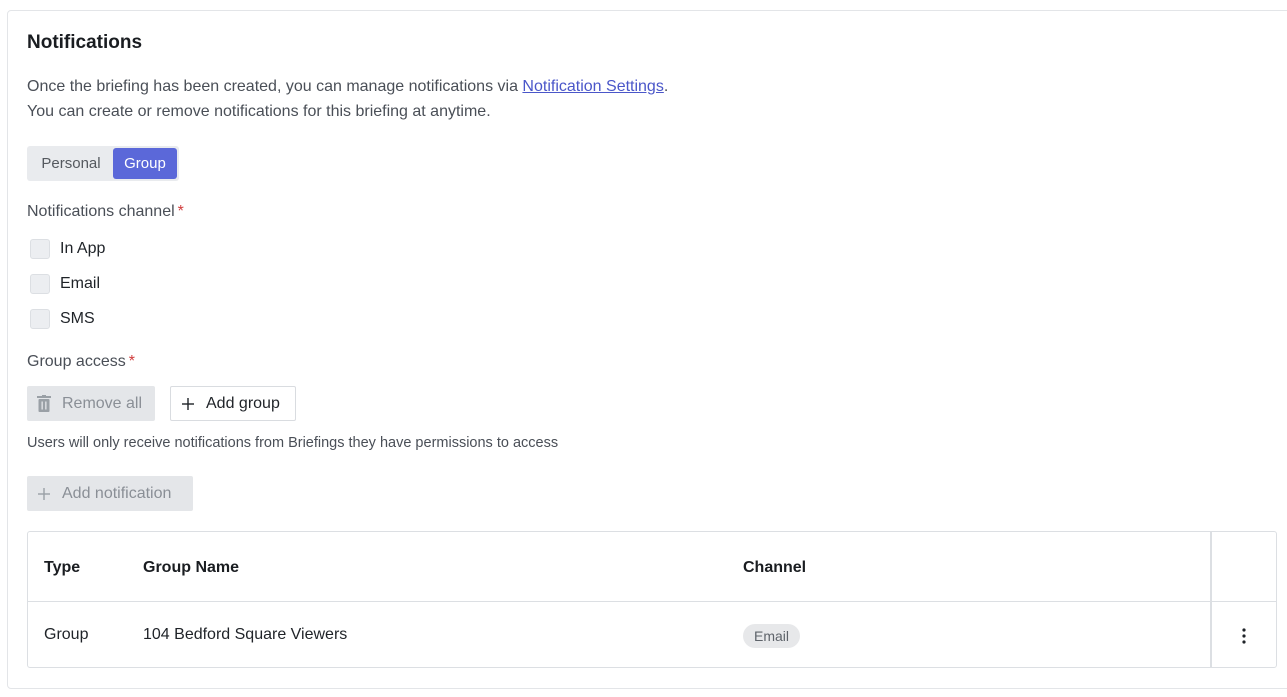  Describe the element at coordinates (80, 283) in the screenshot. I see `email-label: Email` at that location.